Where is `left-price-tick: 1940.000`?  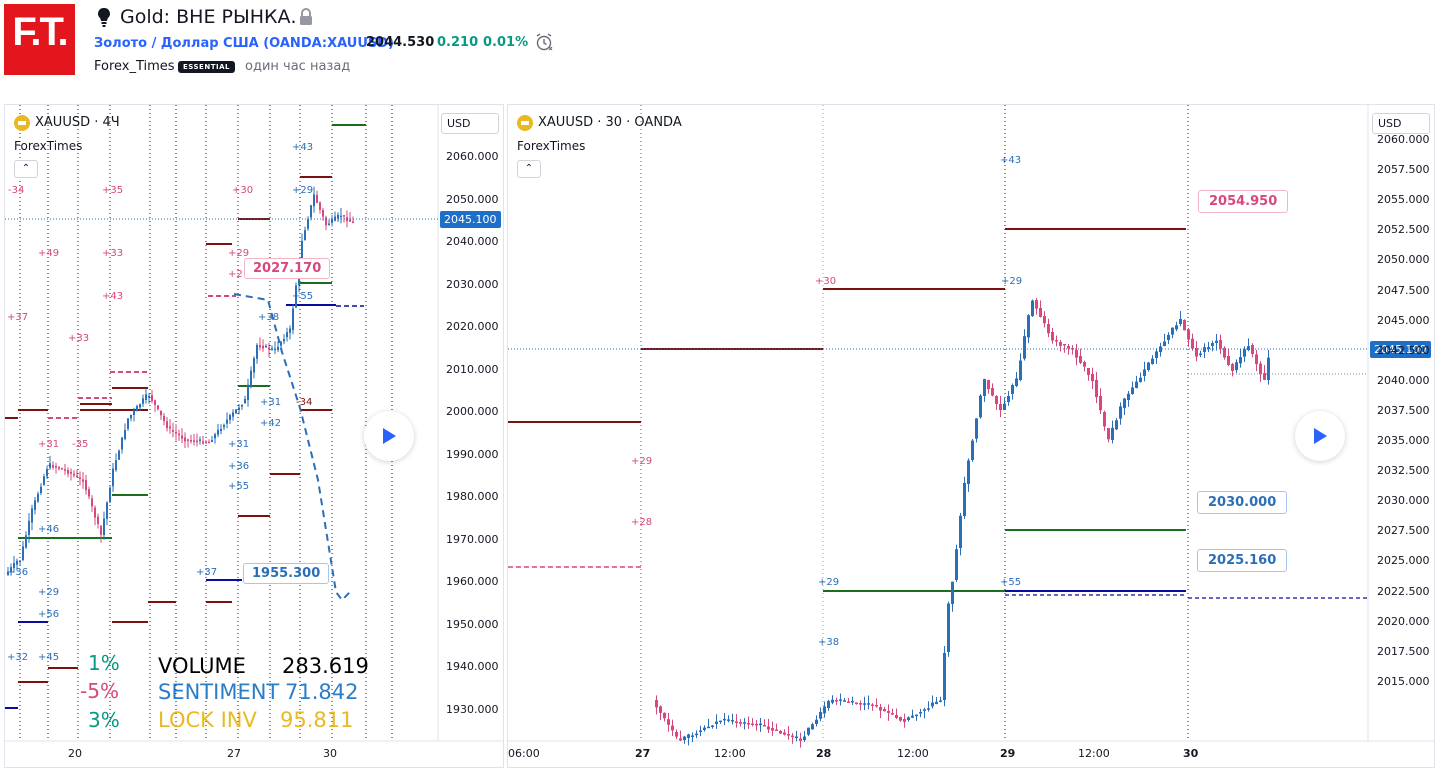 left-price-tick: 1940.000 is located at coordinates (472, 666).